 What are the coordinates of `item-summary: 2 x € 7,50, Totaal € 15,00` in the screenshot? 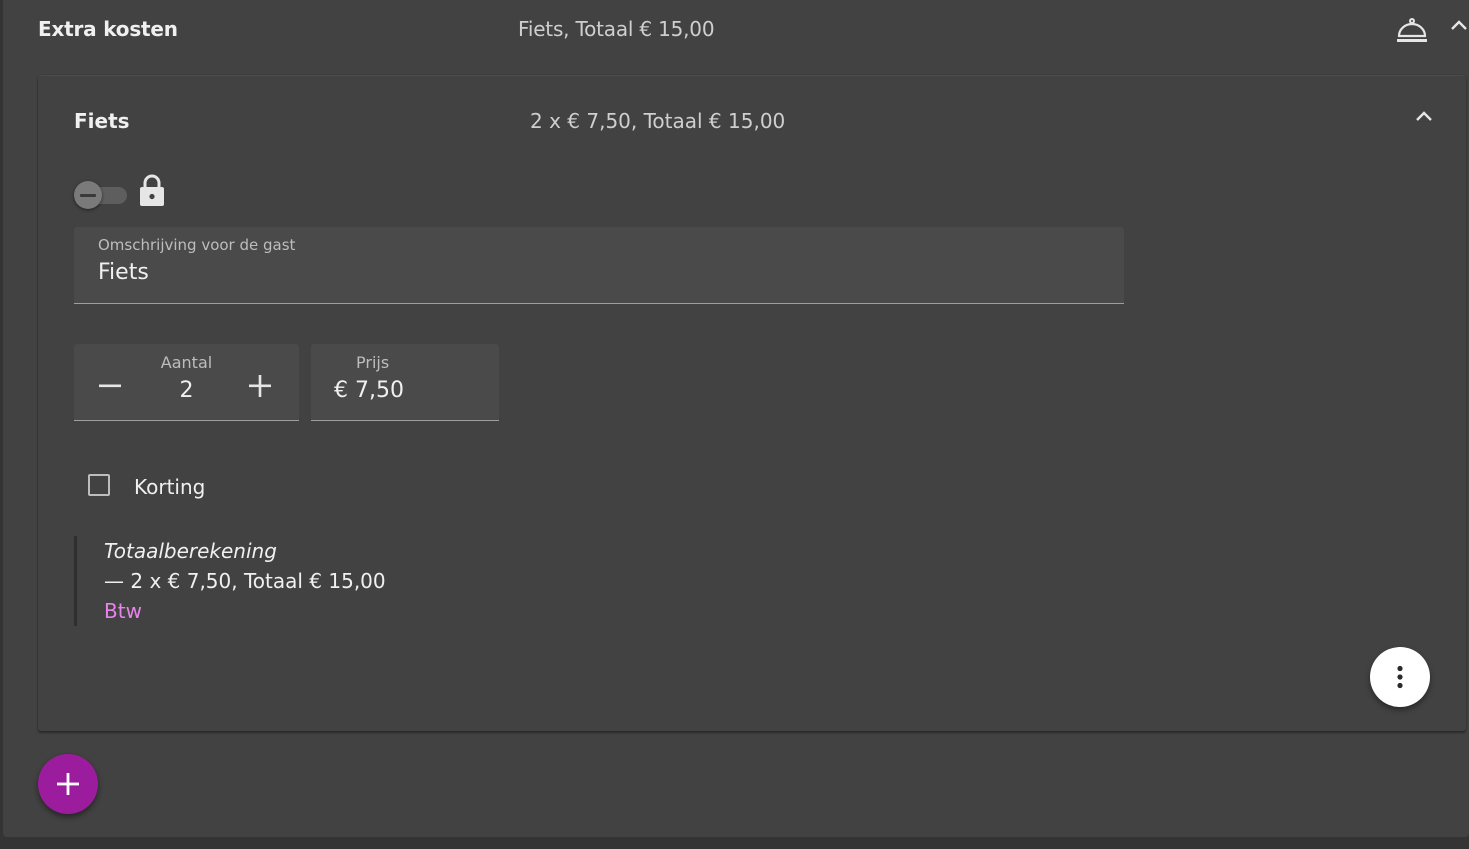 It's located at (658, 121).